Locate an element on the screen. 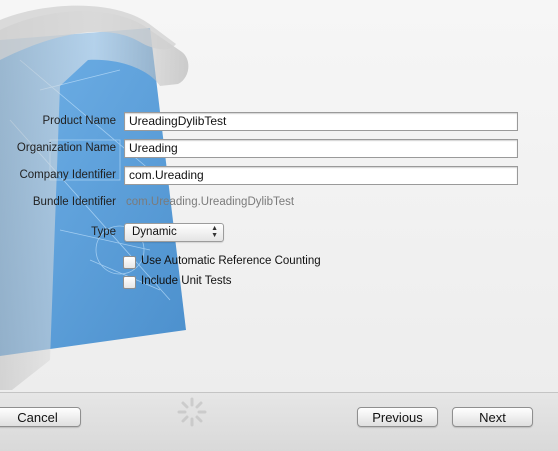 The image size is (558, 451). arc-checkbox-label: Use Automatic Reference Counting is located at coordinates (231, 261).